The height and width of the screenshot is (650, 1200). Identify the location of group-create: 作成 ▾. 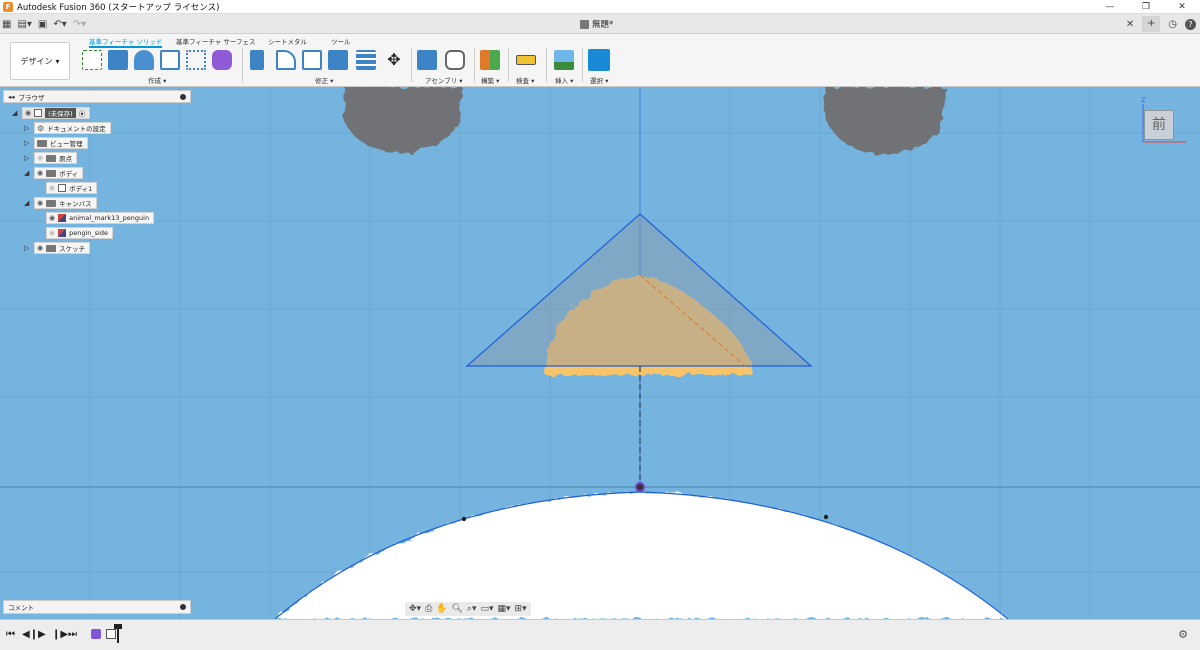
(157, 80).